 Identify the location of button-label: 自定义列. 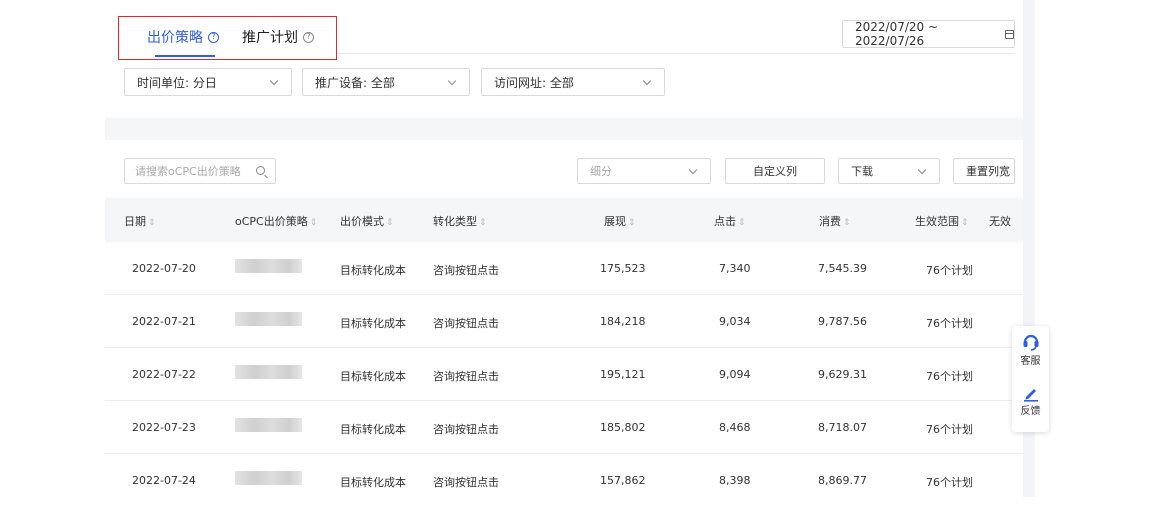
(775, 171).